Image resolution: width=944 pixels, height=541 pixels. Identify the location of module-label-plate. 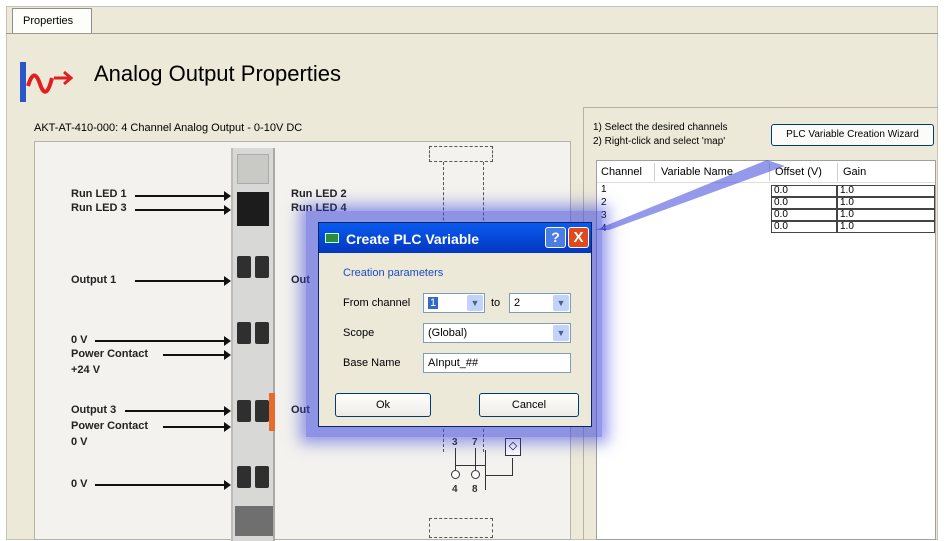
(254, 521).